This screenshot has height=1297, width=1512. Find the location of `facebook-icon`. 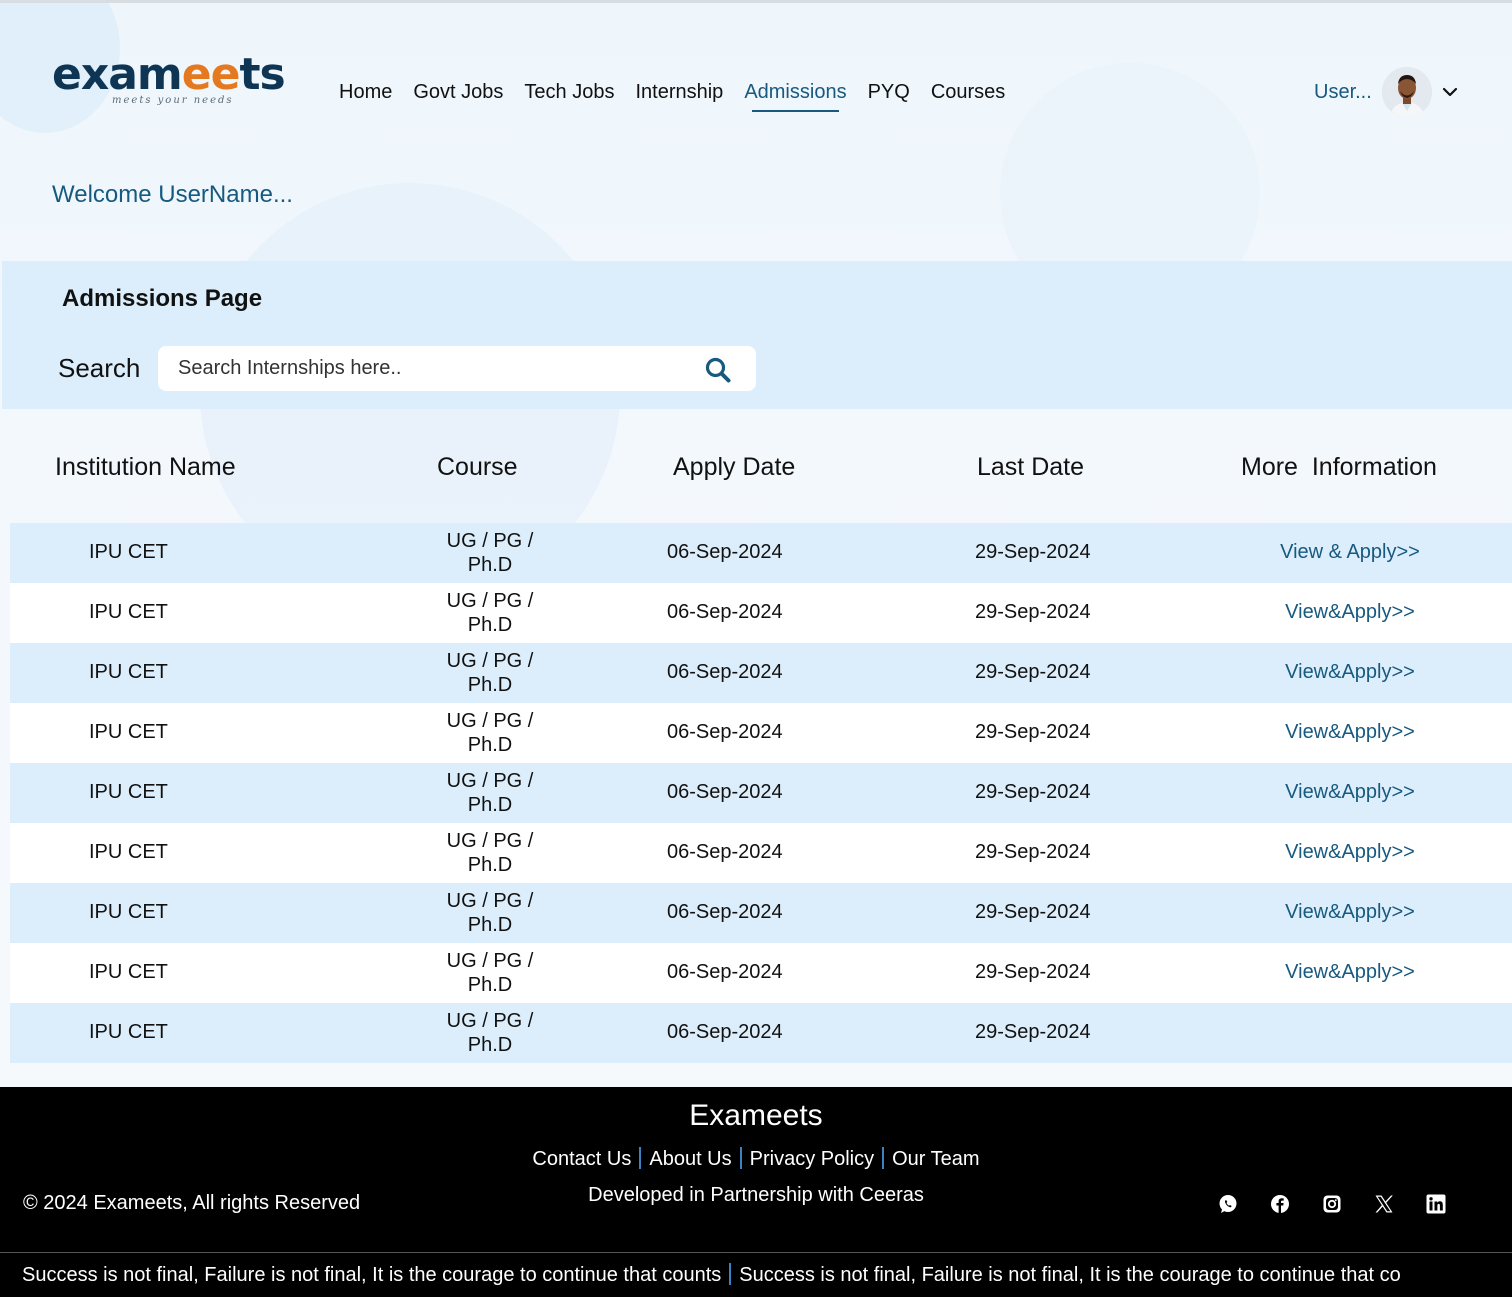

facebook-icon is located at coordinates (1280, 1204).